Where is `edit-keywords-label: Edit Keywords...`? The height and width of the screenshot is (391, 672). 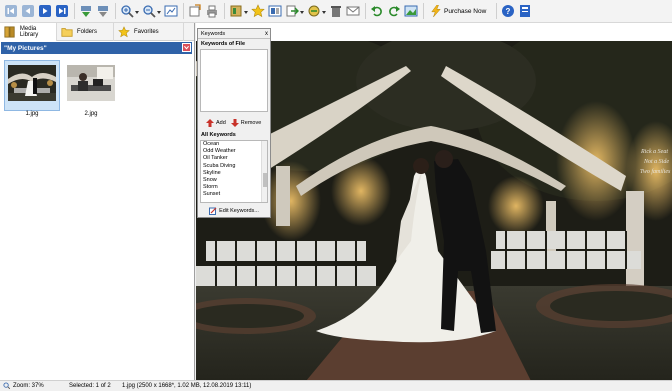 edit-keywords-label: Edit Keywords... is located at coordinates (239, 211).